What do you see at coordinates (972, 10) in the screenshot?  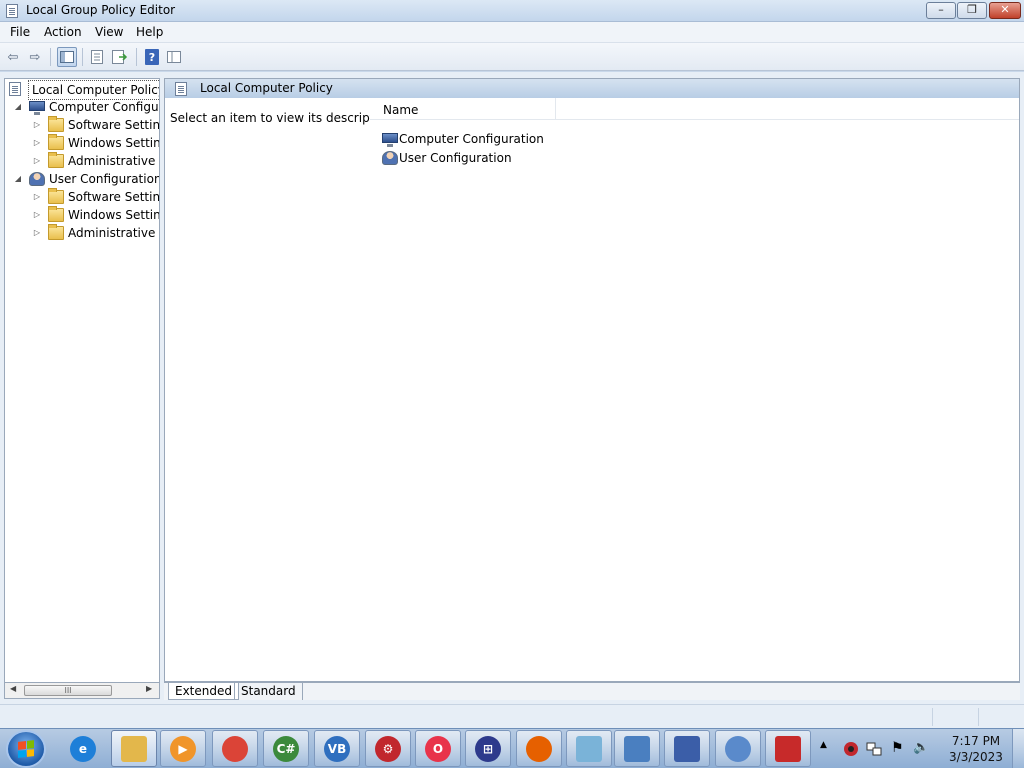 I see `maximize-button: ❐` at bounding box center [972, 10].